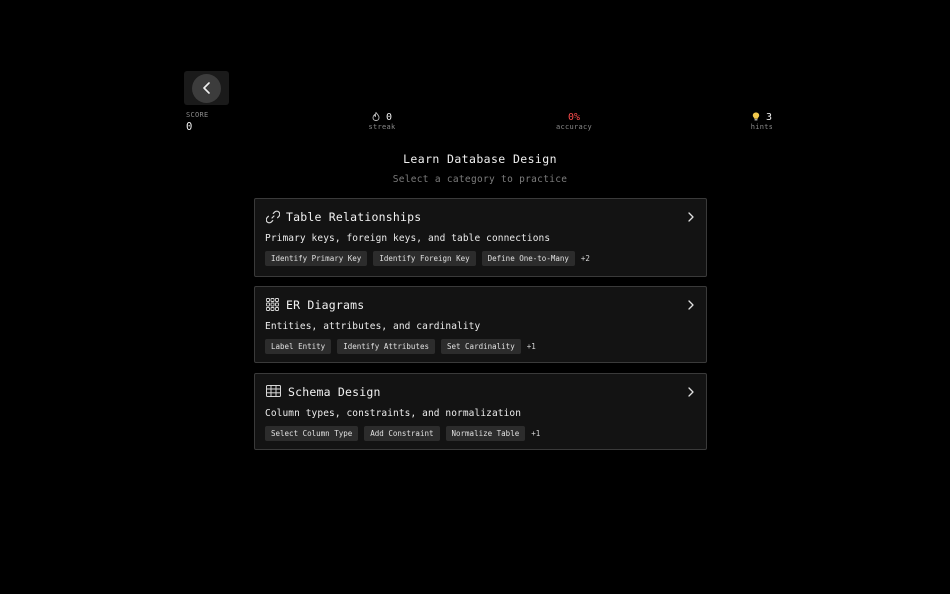 This screenshot has width=950, height=594. Describe the element at coordinates (197, 115) in the screenshot. I see `score-label: SCORE` at that location.